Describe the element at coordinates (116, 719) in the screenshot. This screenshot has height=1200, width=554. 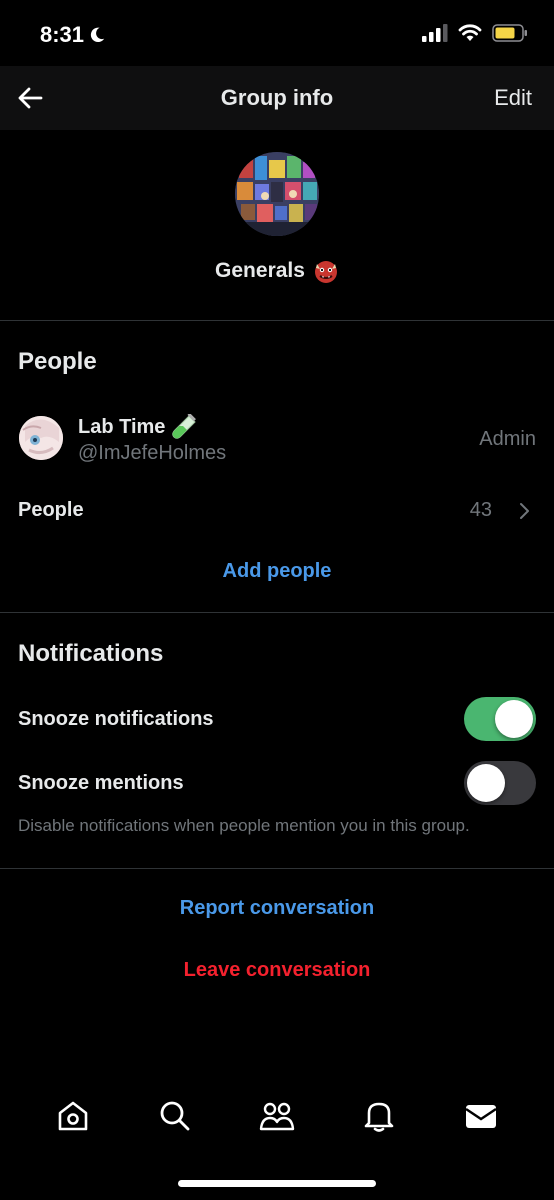
I see `snooze-notifications-label: Snooze notifications` at that location.